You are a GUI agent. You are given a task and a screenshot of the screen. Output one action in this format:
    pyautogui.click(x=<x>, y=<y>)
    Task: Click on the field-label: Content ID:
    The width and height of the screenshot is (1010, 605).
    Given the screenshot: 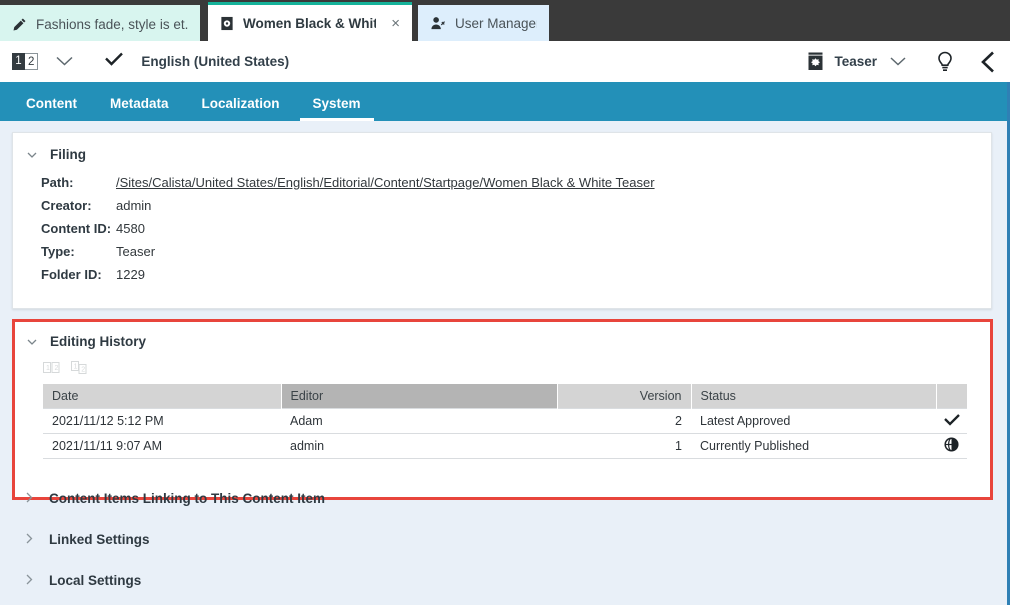 What is the action you would take?
    pyautogui.click(x=76, y=228)
    